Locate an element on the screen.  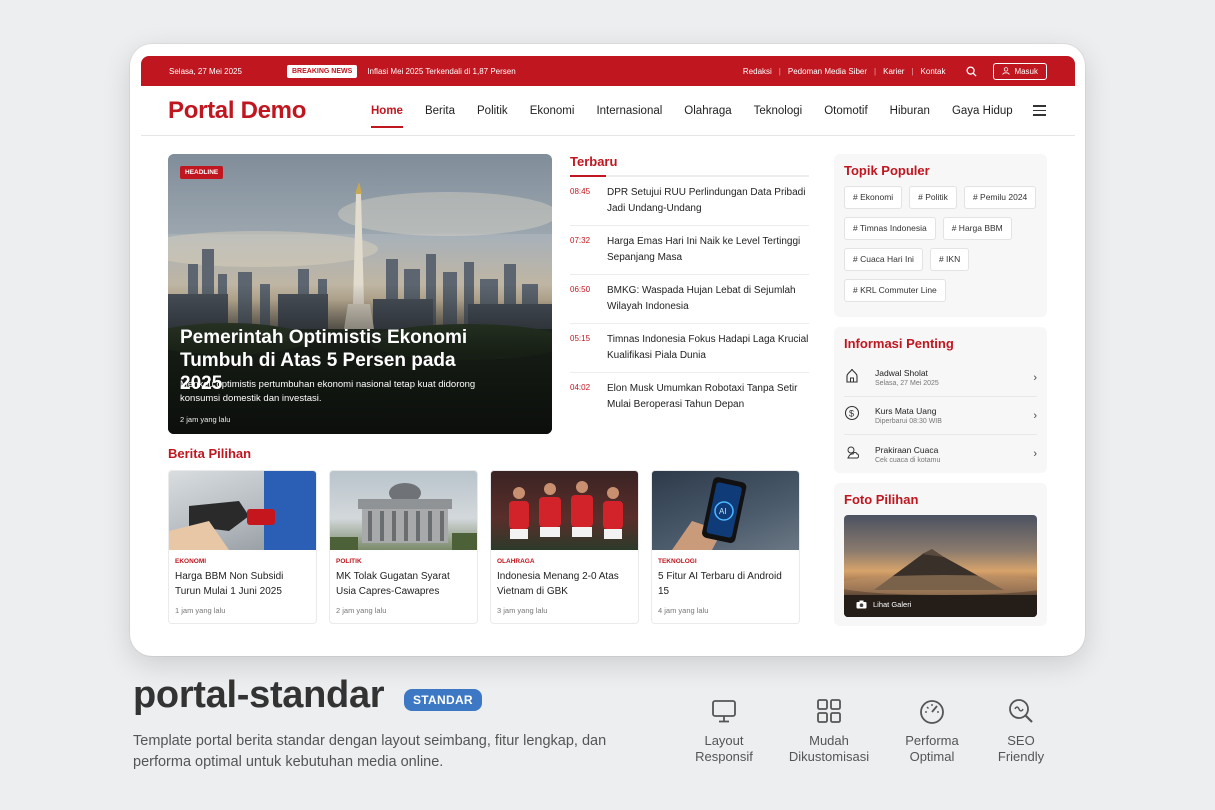
card-category: OLAHRAGA is located at coordinates (516, 561).